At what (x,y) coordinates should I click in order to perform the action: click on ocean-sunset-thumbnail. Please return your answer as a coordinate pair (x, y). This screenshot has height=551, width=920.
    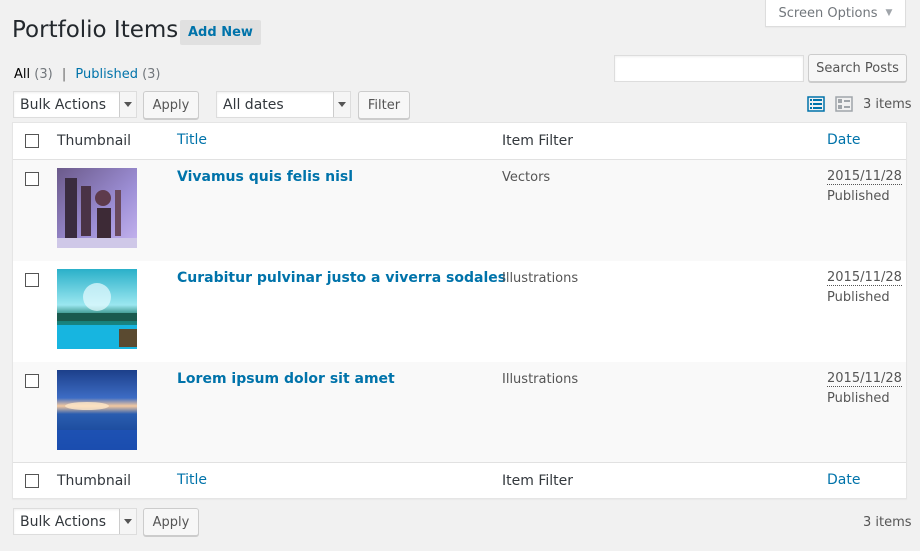
    Looking at the image, I should click on (97, 410).